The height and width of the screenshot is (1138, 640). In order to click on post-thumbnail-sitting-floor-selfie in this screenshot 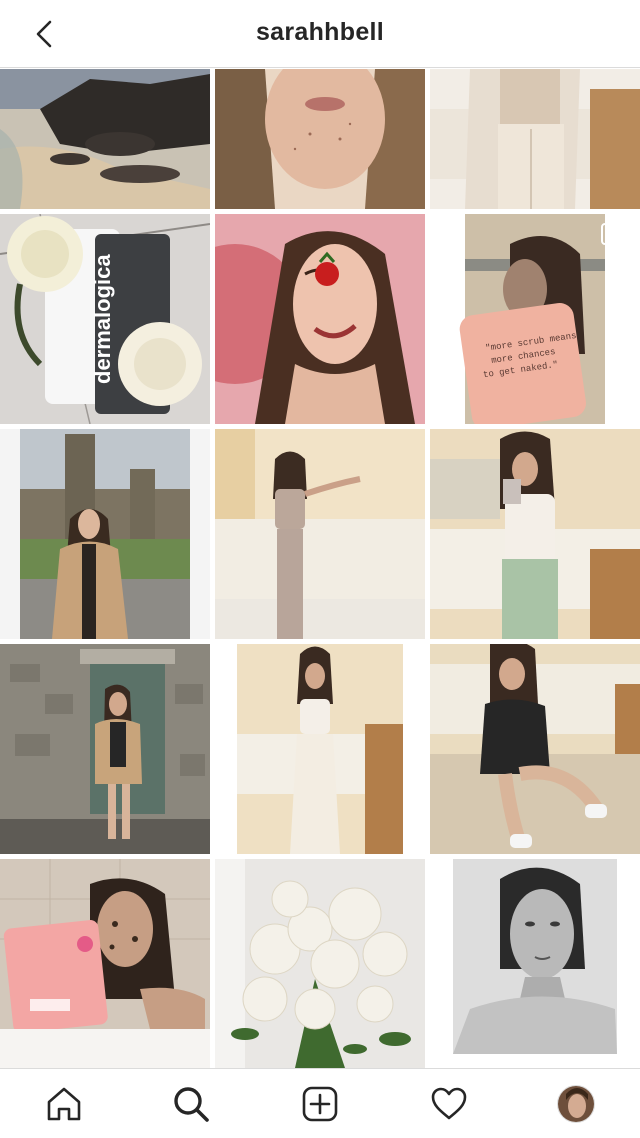, I will do `click(535, 749)`.